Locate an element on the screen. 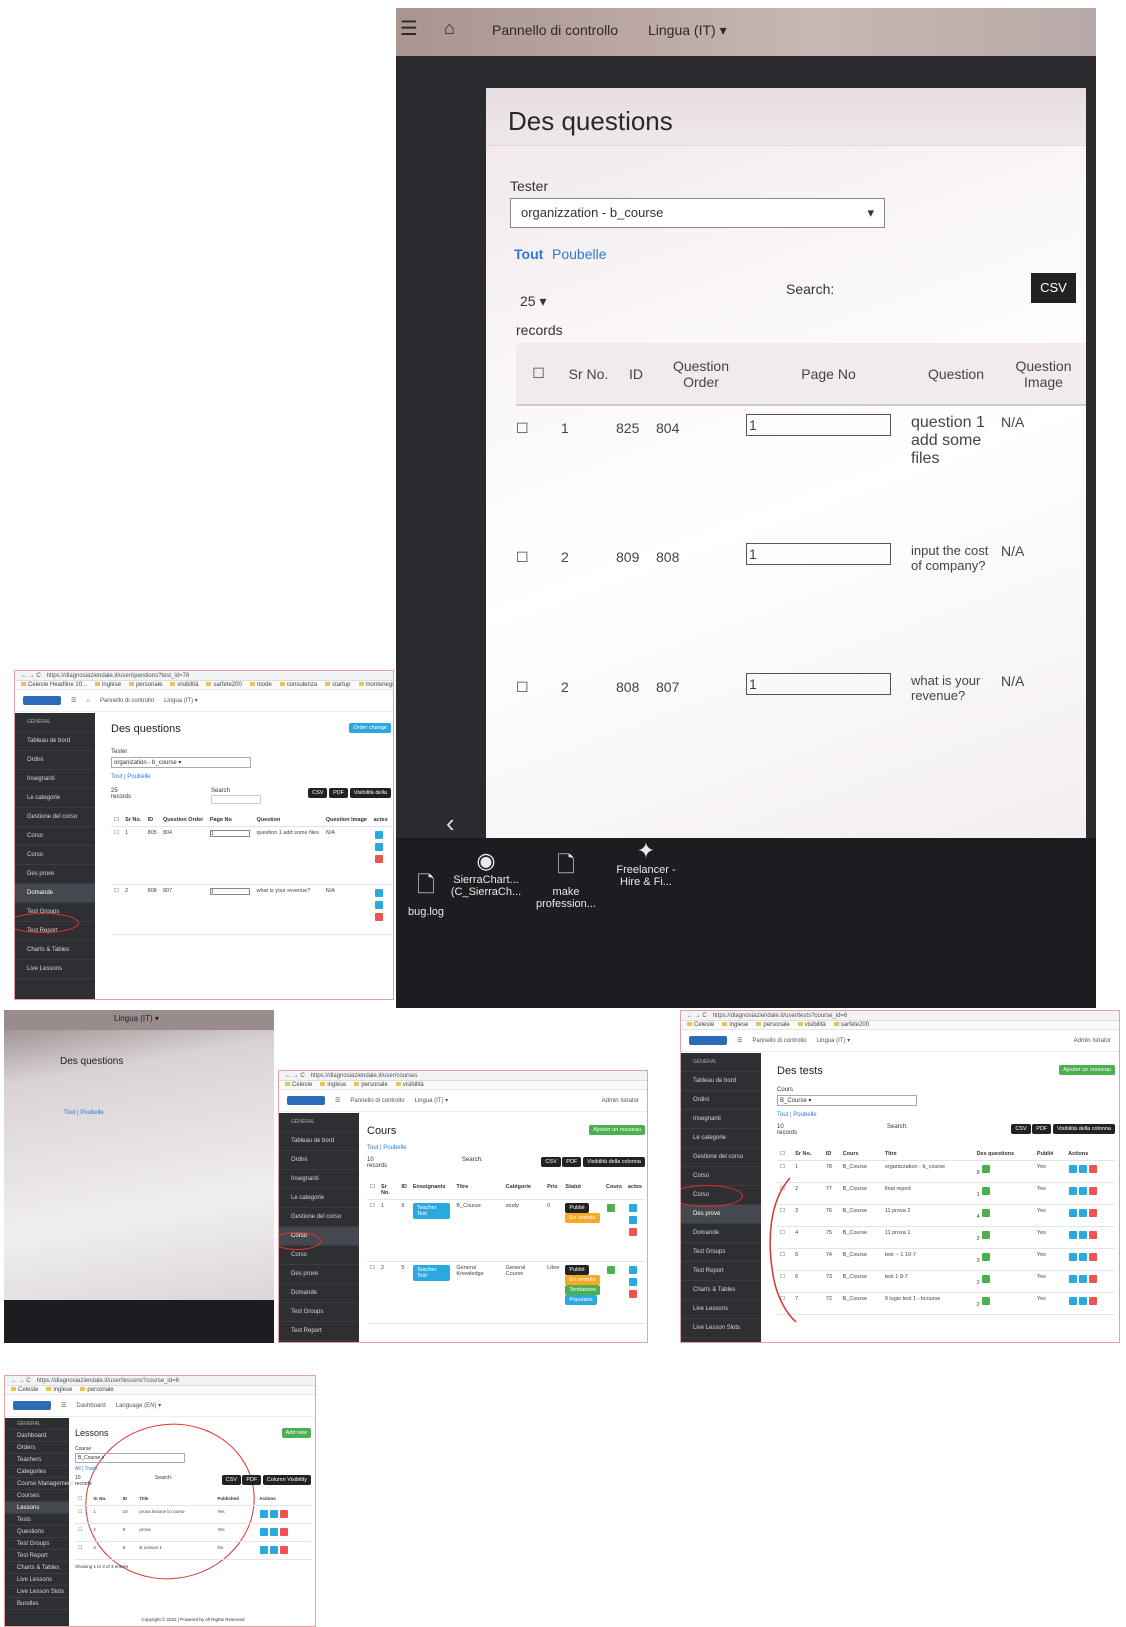 The height and width of the screenshot is (1627, 1126). col-teacher: Enseignants is located at coordinates (431, 1190).